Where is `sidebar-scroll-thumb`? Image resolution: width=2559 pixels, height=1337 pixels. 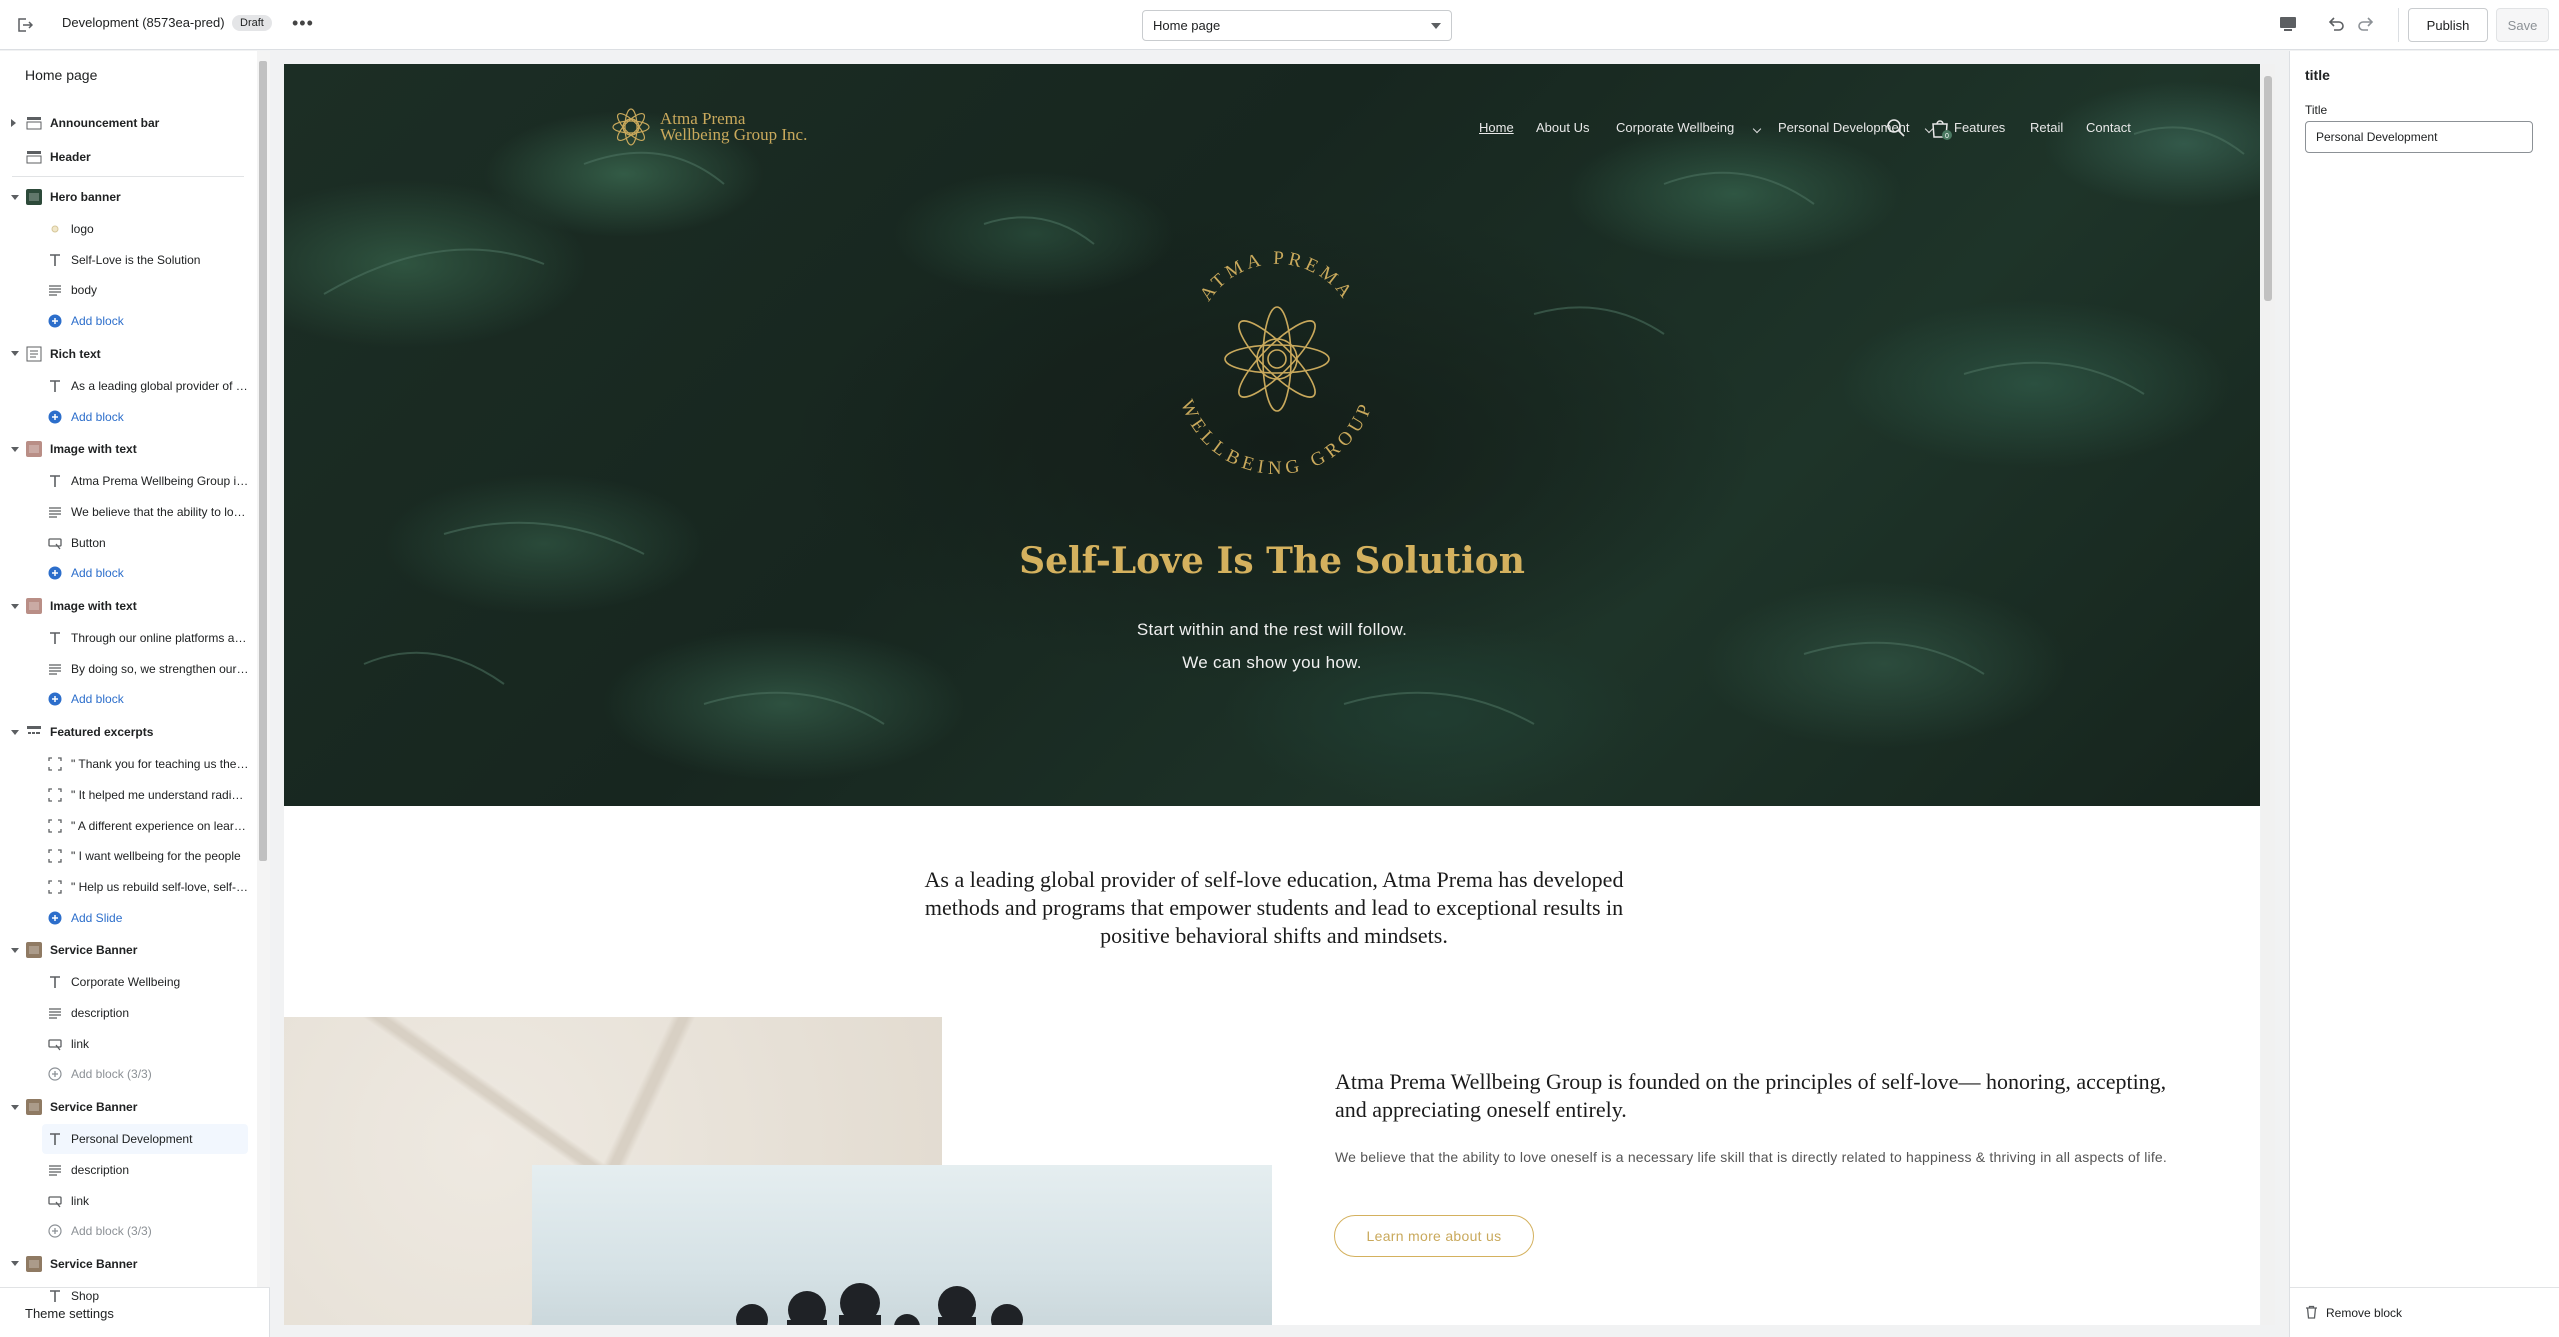 sidebar-scroll-thumb is located at coordinates (263, 461).